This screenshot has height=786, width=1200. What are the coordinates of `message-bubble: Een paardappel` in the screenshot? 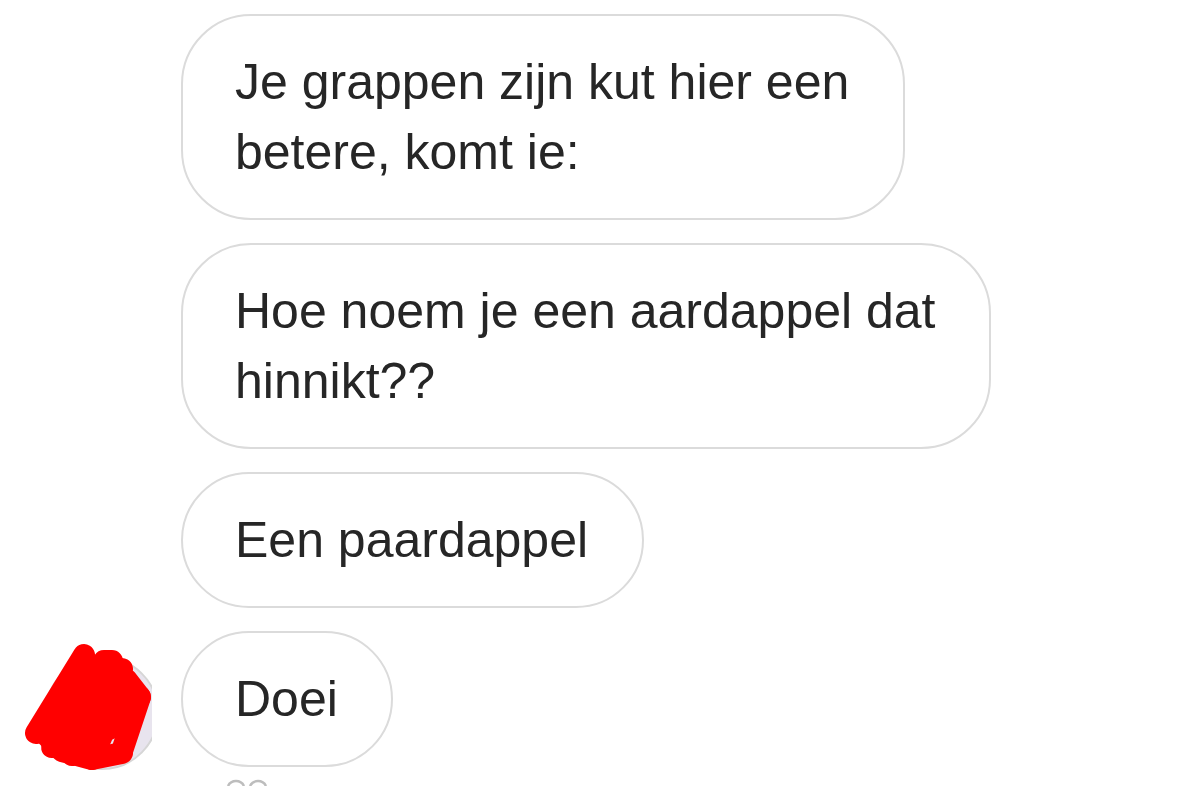 It's located at (412, 540).